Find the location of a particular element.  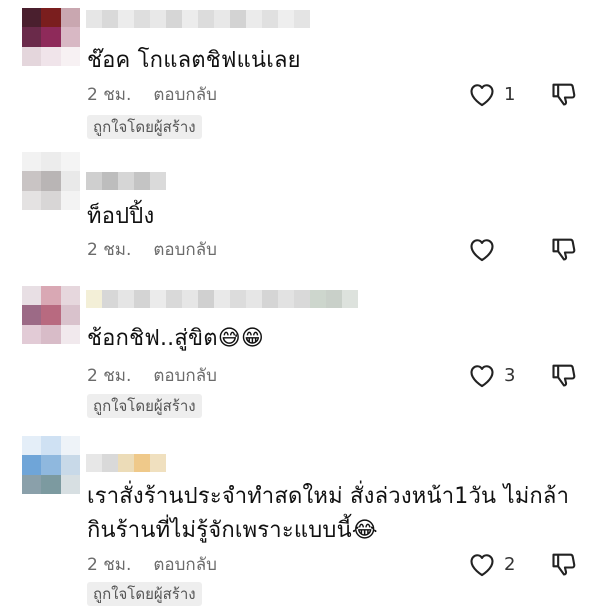

like-count: 2 is located at coordinates (510, 564).